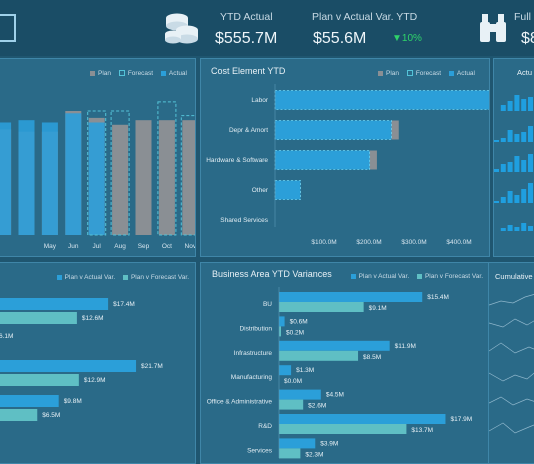 Image resolution: width=534 pixels, height=464 pixels. I want to click on value-label: $15.4M, so click(438, 297).